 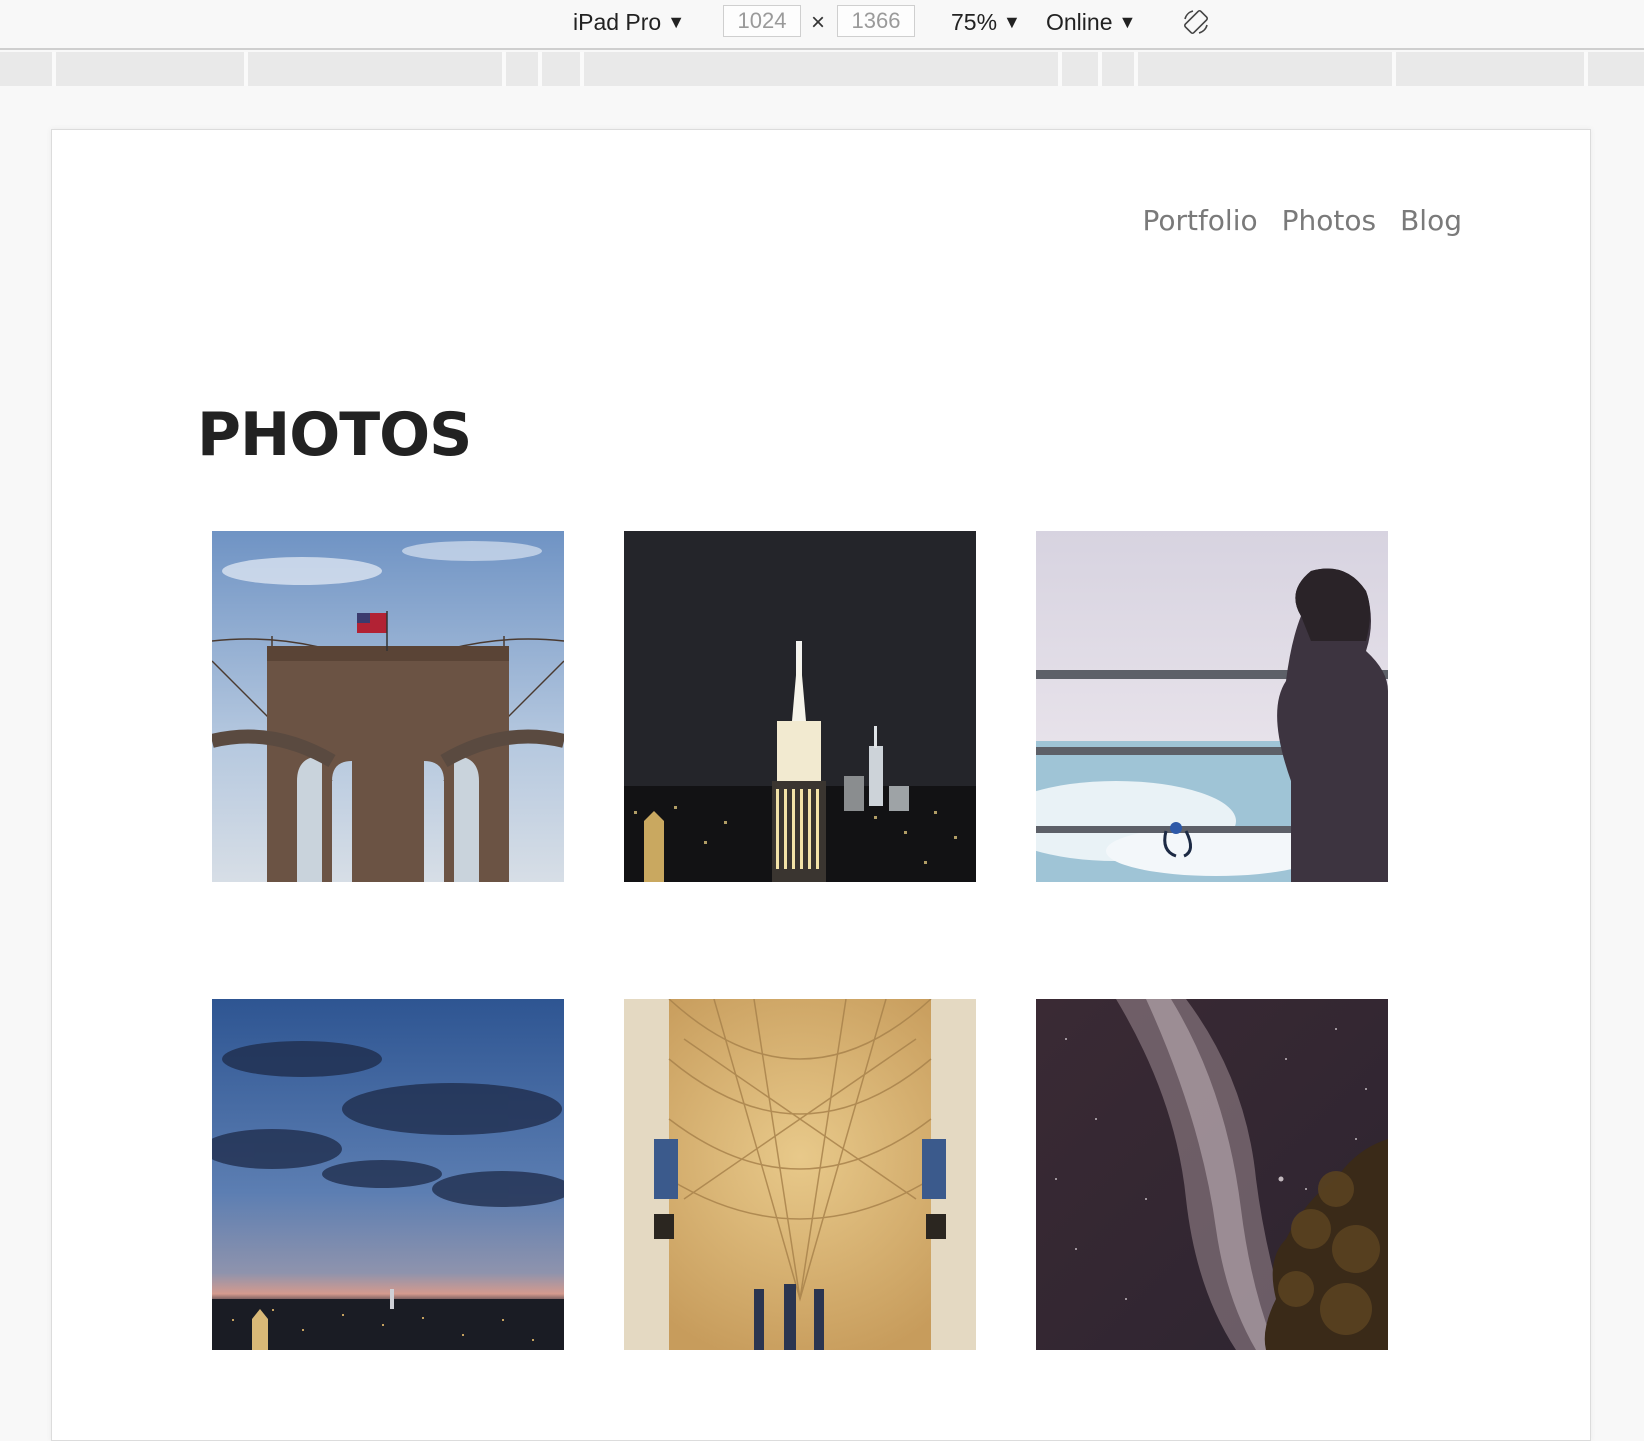 What do you see at coordinates (800, 1174) in the screenshot?
I see `cathedral-ceiling-photo` at bounding box center [800, 1174].